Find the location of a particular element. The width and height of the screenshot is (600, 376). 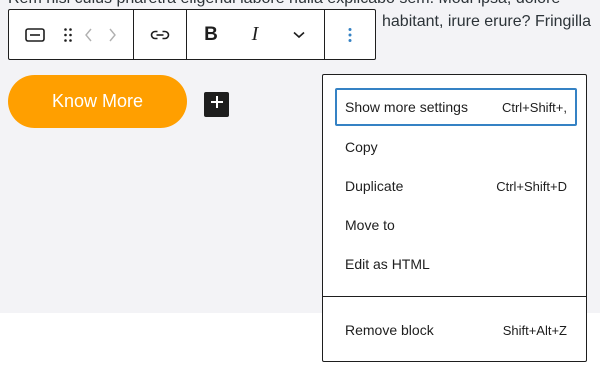

paragraph-text-right: habitant, irure erure? Fringilla is located at coordinates (486, 22).